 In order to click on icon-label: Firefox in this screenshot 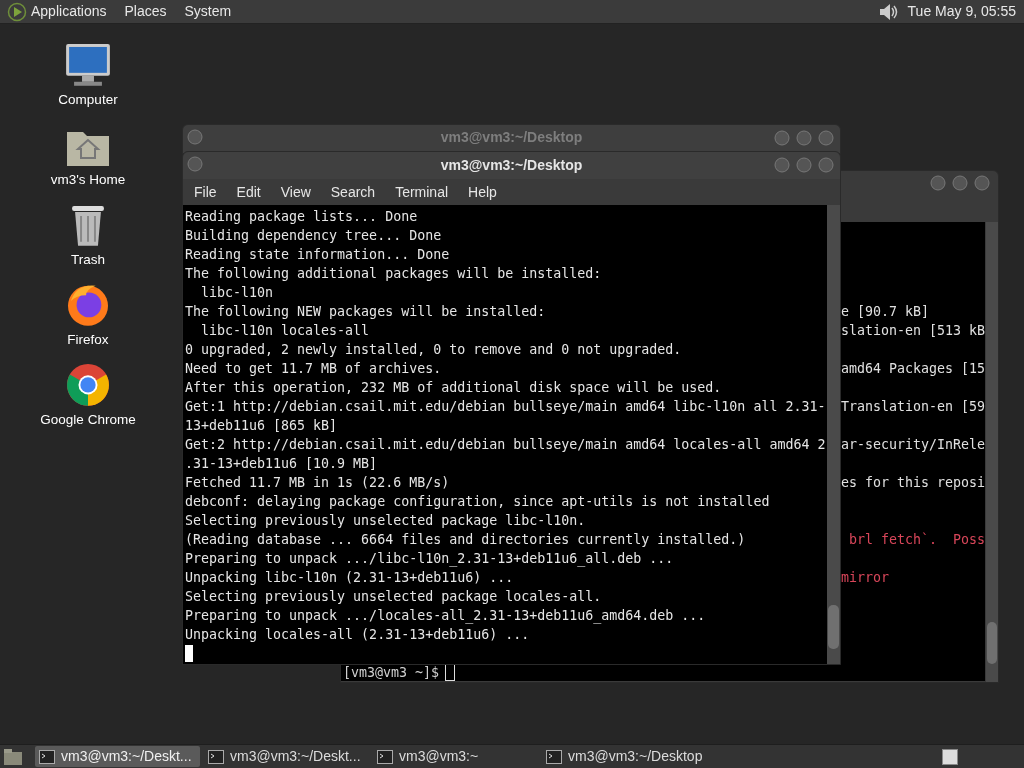, I will do `click(88, 339)`.